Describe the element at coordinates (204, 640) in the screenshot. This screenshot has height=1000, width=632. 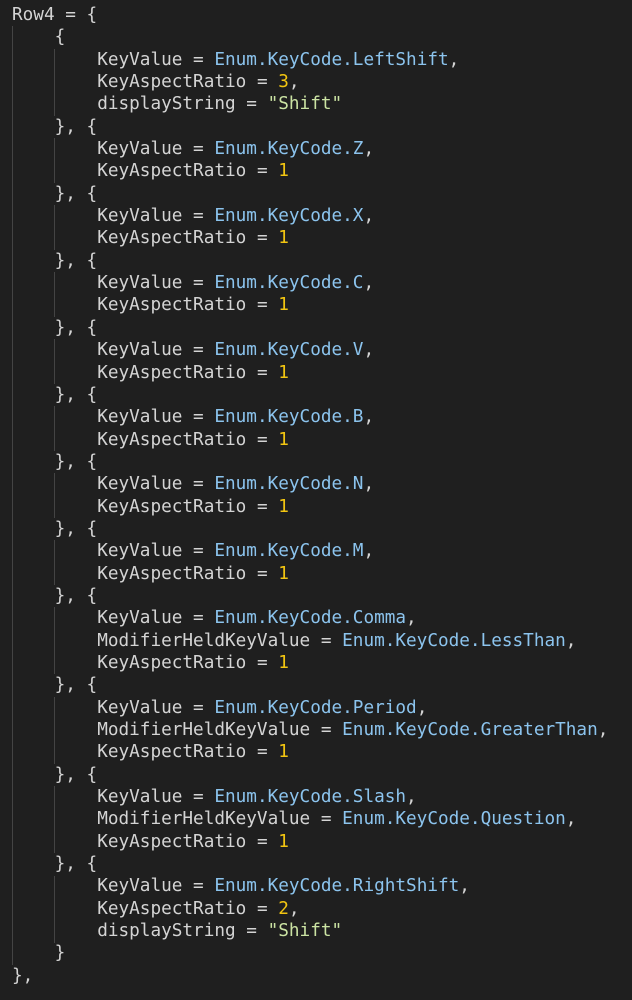
I see `code-token: ModifierHeldKeyValue` at that location.